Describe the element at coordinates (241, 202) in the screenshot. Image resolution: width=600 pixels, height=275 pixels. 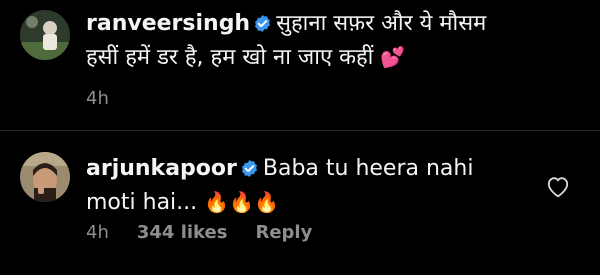
I see `comment-emoji: 🔥🔥🔥` at that location.